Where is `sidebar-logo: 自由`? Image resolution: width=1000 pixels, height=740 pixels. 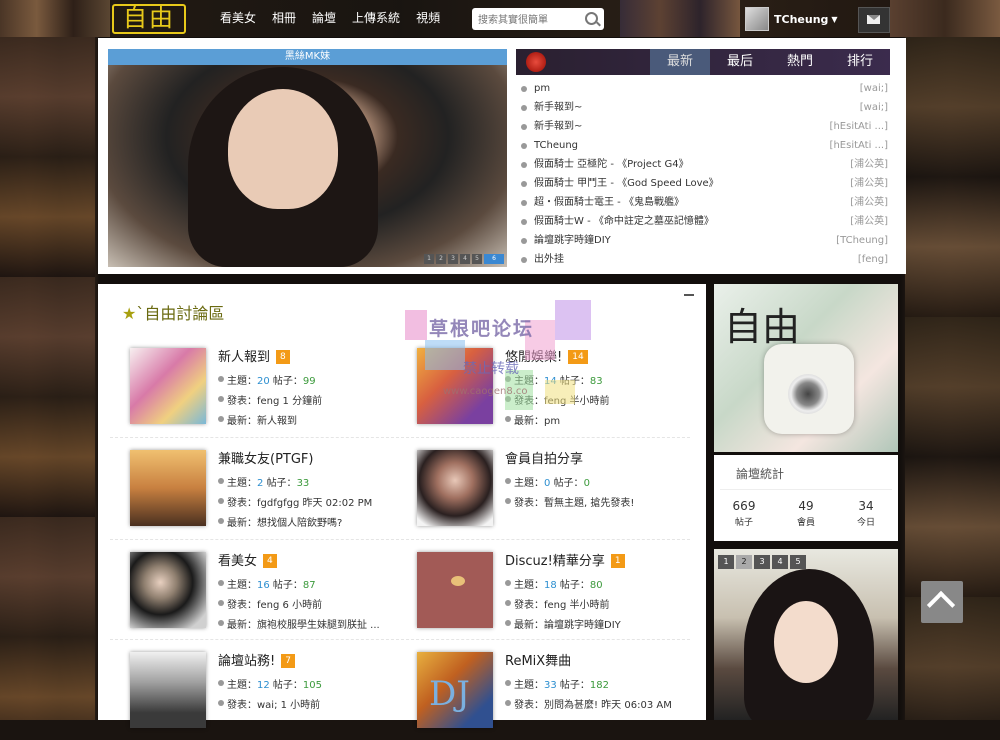
sidebar-logo: 自由 is located at coordinates (762, 327).